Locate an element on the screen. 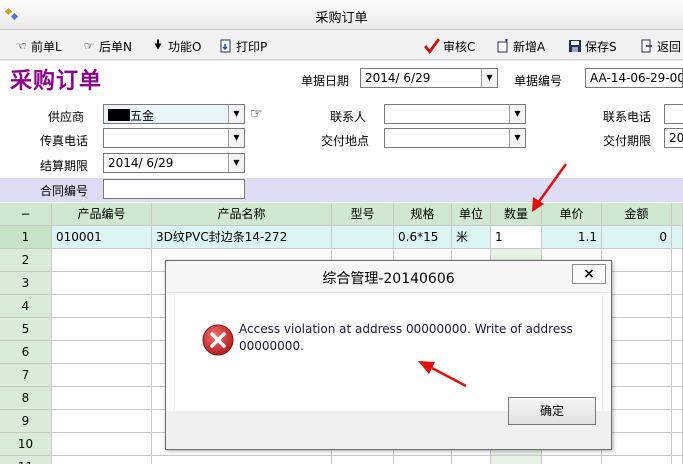  close-button: × is located at coordinates (589, 274).